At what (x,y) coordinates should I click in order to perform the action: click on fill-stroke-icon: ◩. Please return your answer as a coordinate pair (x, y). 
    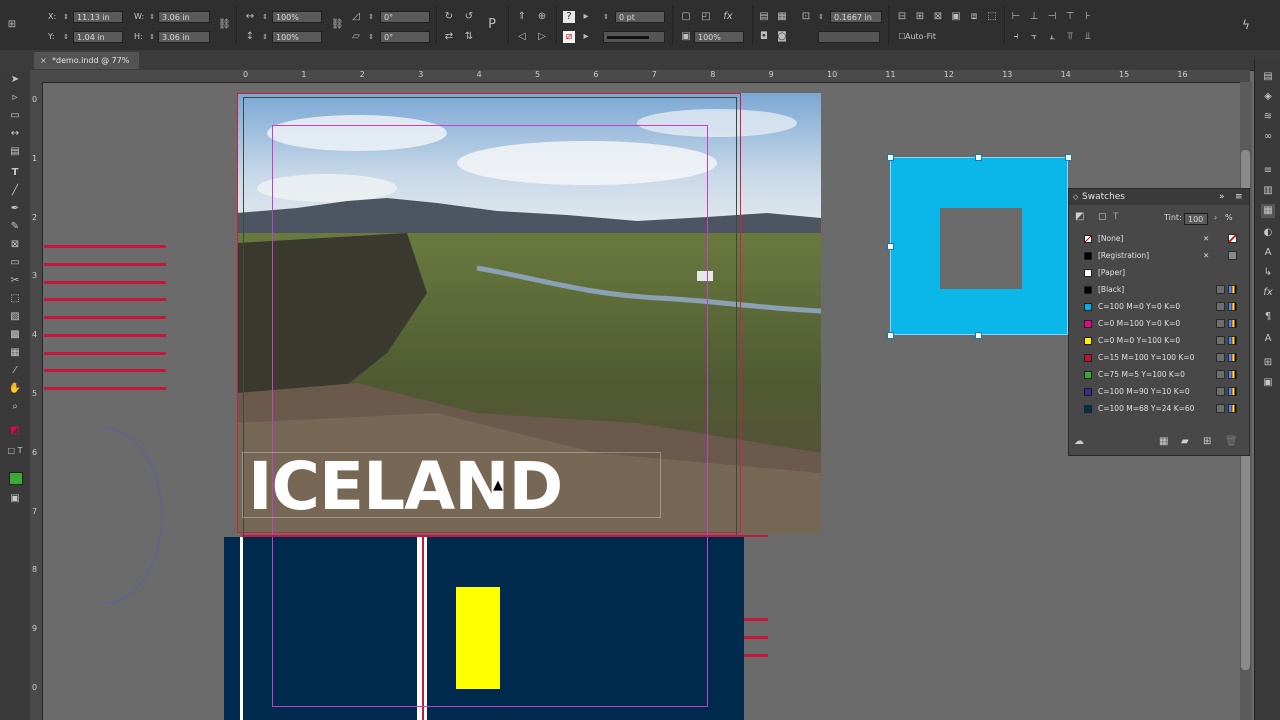
    Looking at the image, I should click on (15, 431).